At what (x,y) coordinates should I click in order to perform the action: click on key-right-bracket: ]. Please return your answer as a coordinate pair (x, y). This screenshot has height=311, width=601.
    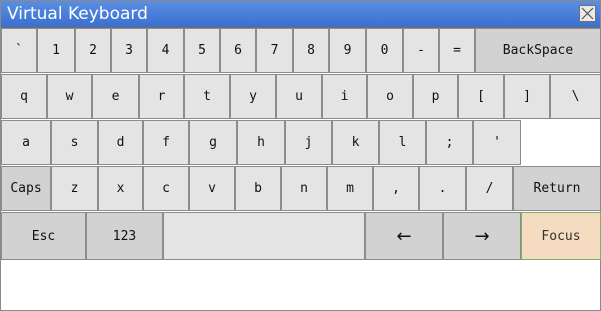
    Looking at the image, I should click on (527, 96).